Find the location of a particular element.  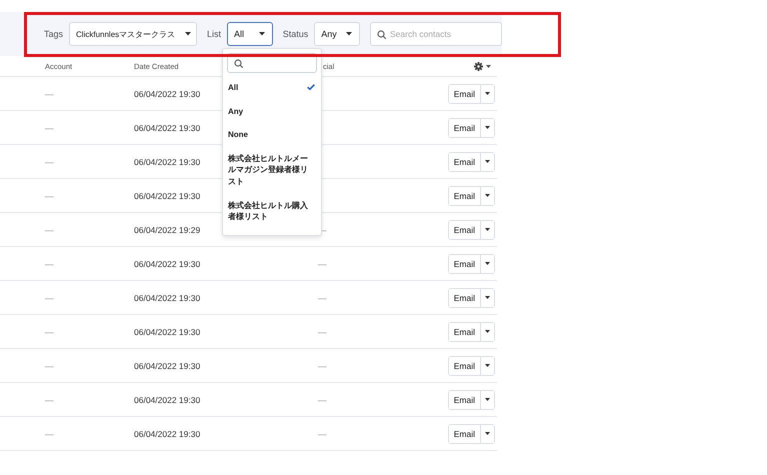

filter-label: List is located at coordinates (214, 34).